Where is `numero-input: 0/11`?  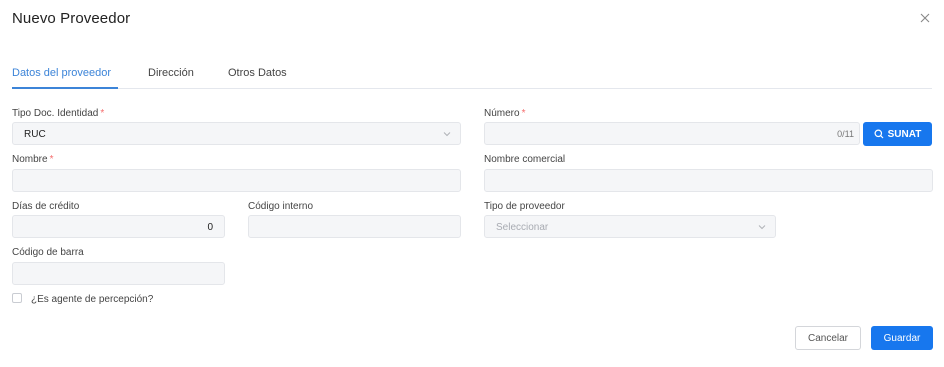 numero-input: 0/11 is located at coordinates (672, 133).